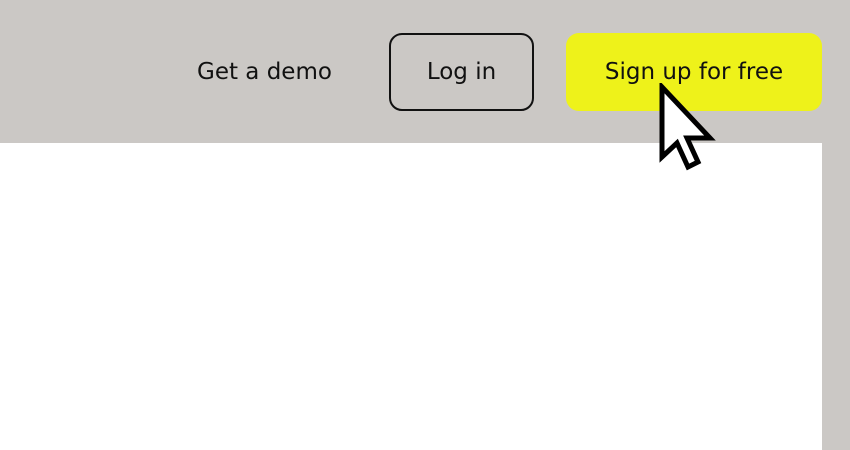 The height and width of the screenshot is (450, 850). I want to click on log-in-button: Log in, so click(461, 72).